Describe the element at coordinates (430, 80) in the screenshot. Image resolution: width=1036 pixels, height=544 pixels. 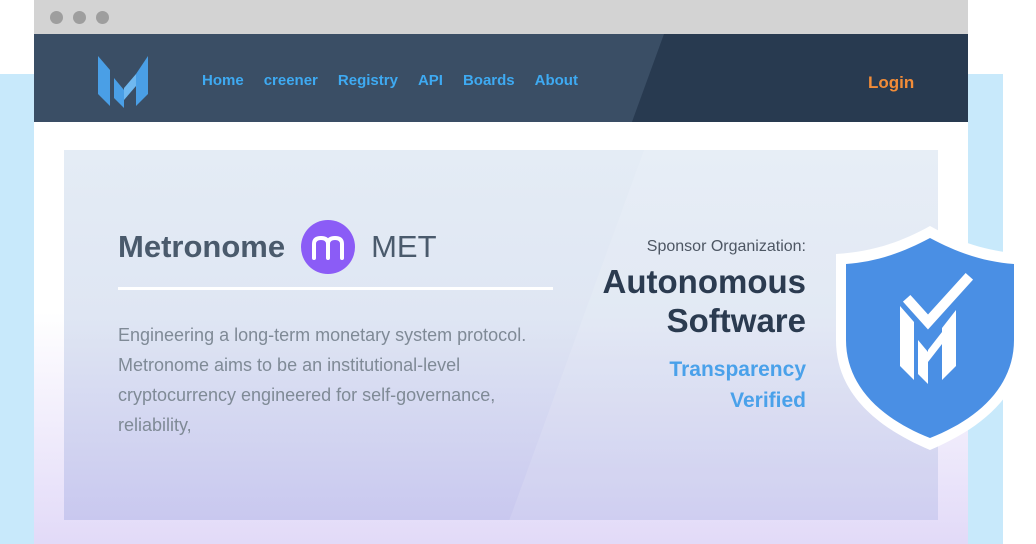
I see `nav-link-api: API` at that location.